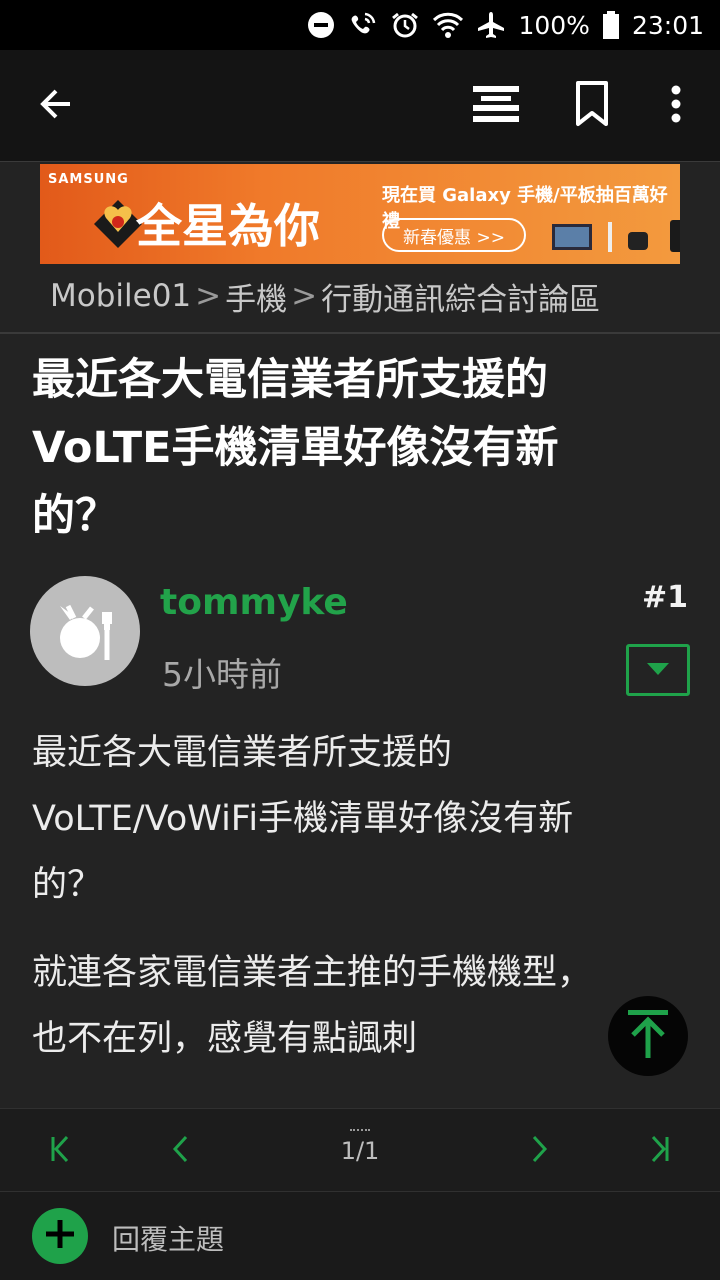 This screenshot has width=720, height=1280. I want to click on plus-icon, so click(60, 1236).